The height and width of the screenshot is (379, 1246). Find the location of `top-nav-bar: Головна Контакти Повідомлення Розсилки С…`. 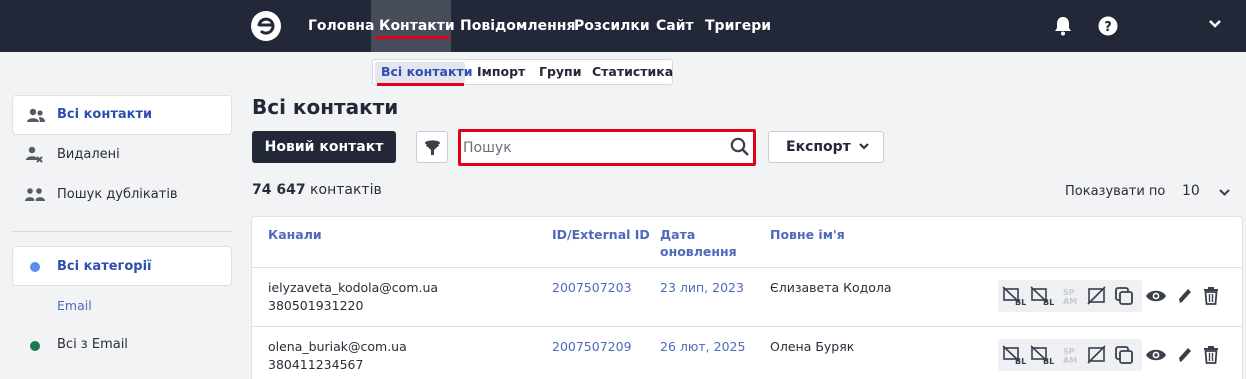

top-nav-bar: Головна Контакти Повідомлення Розсилки С… is located at coordinates (623, 26).